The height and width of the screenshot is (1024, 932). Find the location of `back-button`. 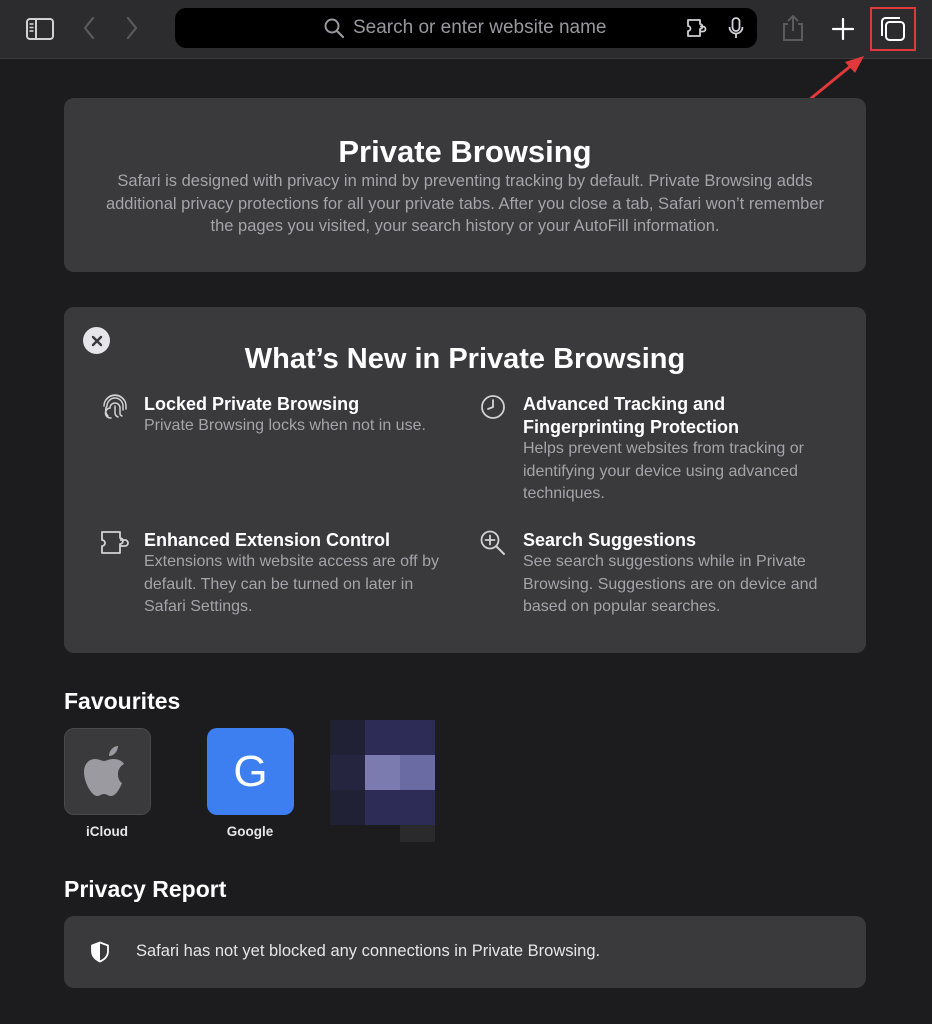

back-button is located at coordinates (89, 28).